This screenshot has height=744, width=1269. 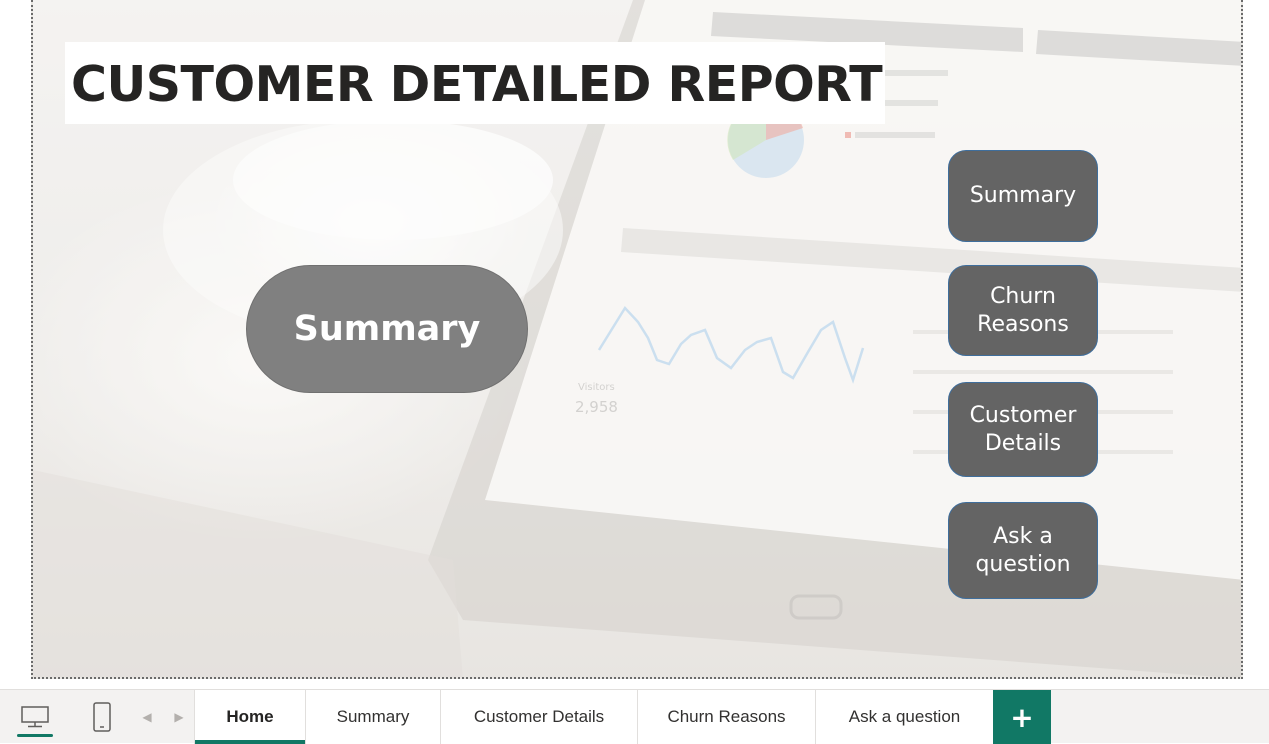 What do you see at coordinates (1023, 443) in the screenshot?
I see `nav-button-label: Details` at bounding box center [1023, 443].